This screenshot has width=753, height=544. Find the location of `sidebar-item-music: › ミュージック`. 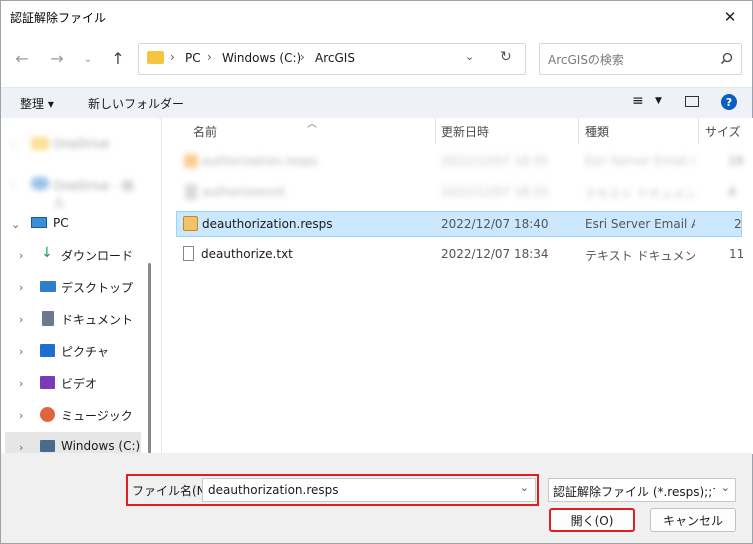

sidebar-item-music: › ミュージック is located at coordinates (73, 415).